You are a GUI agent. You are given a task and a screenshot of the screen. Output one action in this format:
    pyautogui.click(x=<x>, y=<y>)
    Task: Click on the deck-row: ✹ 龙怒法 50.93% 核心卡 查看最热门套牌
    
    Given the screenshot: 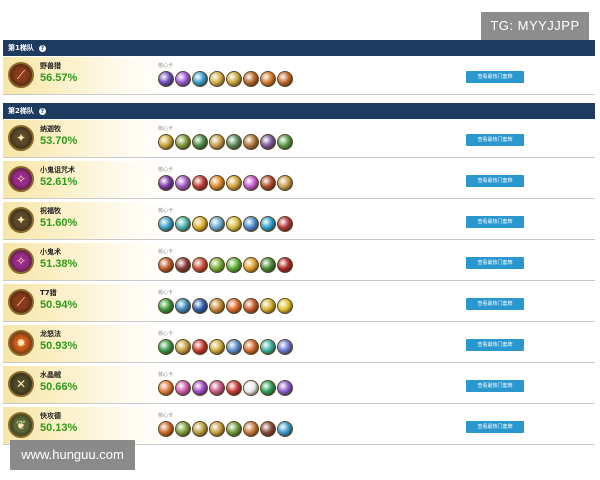 What is the action you would take?
    pyautogui.click(x=299, y=344)
    